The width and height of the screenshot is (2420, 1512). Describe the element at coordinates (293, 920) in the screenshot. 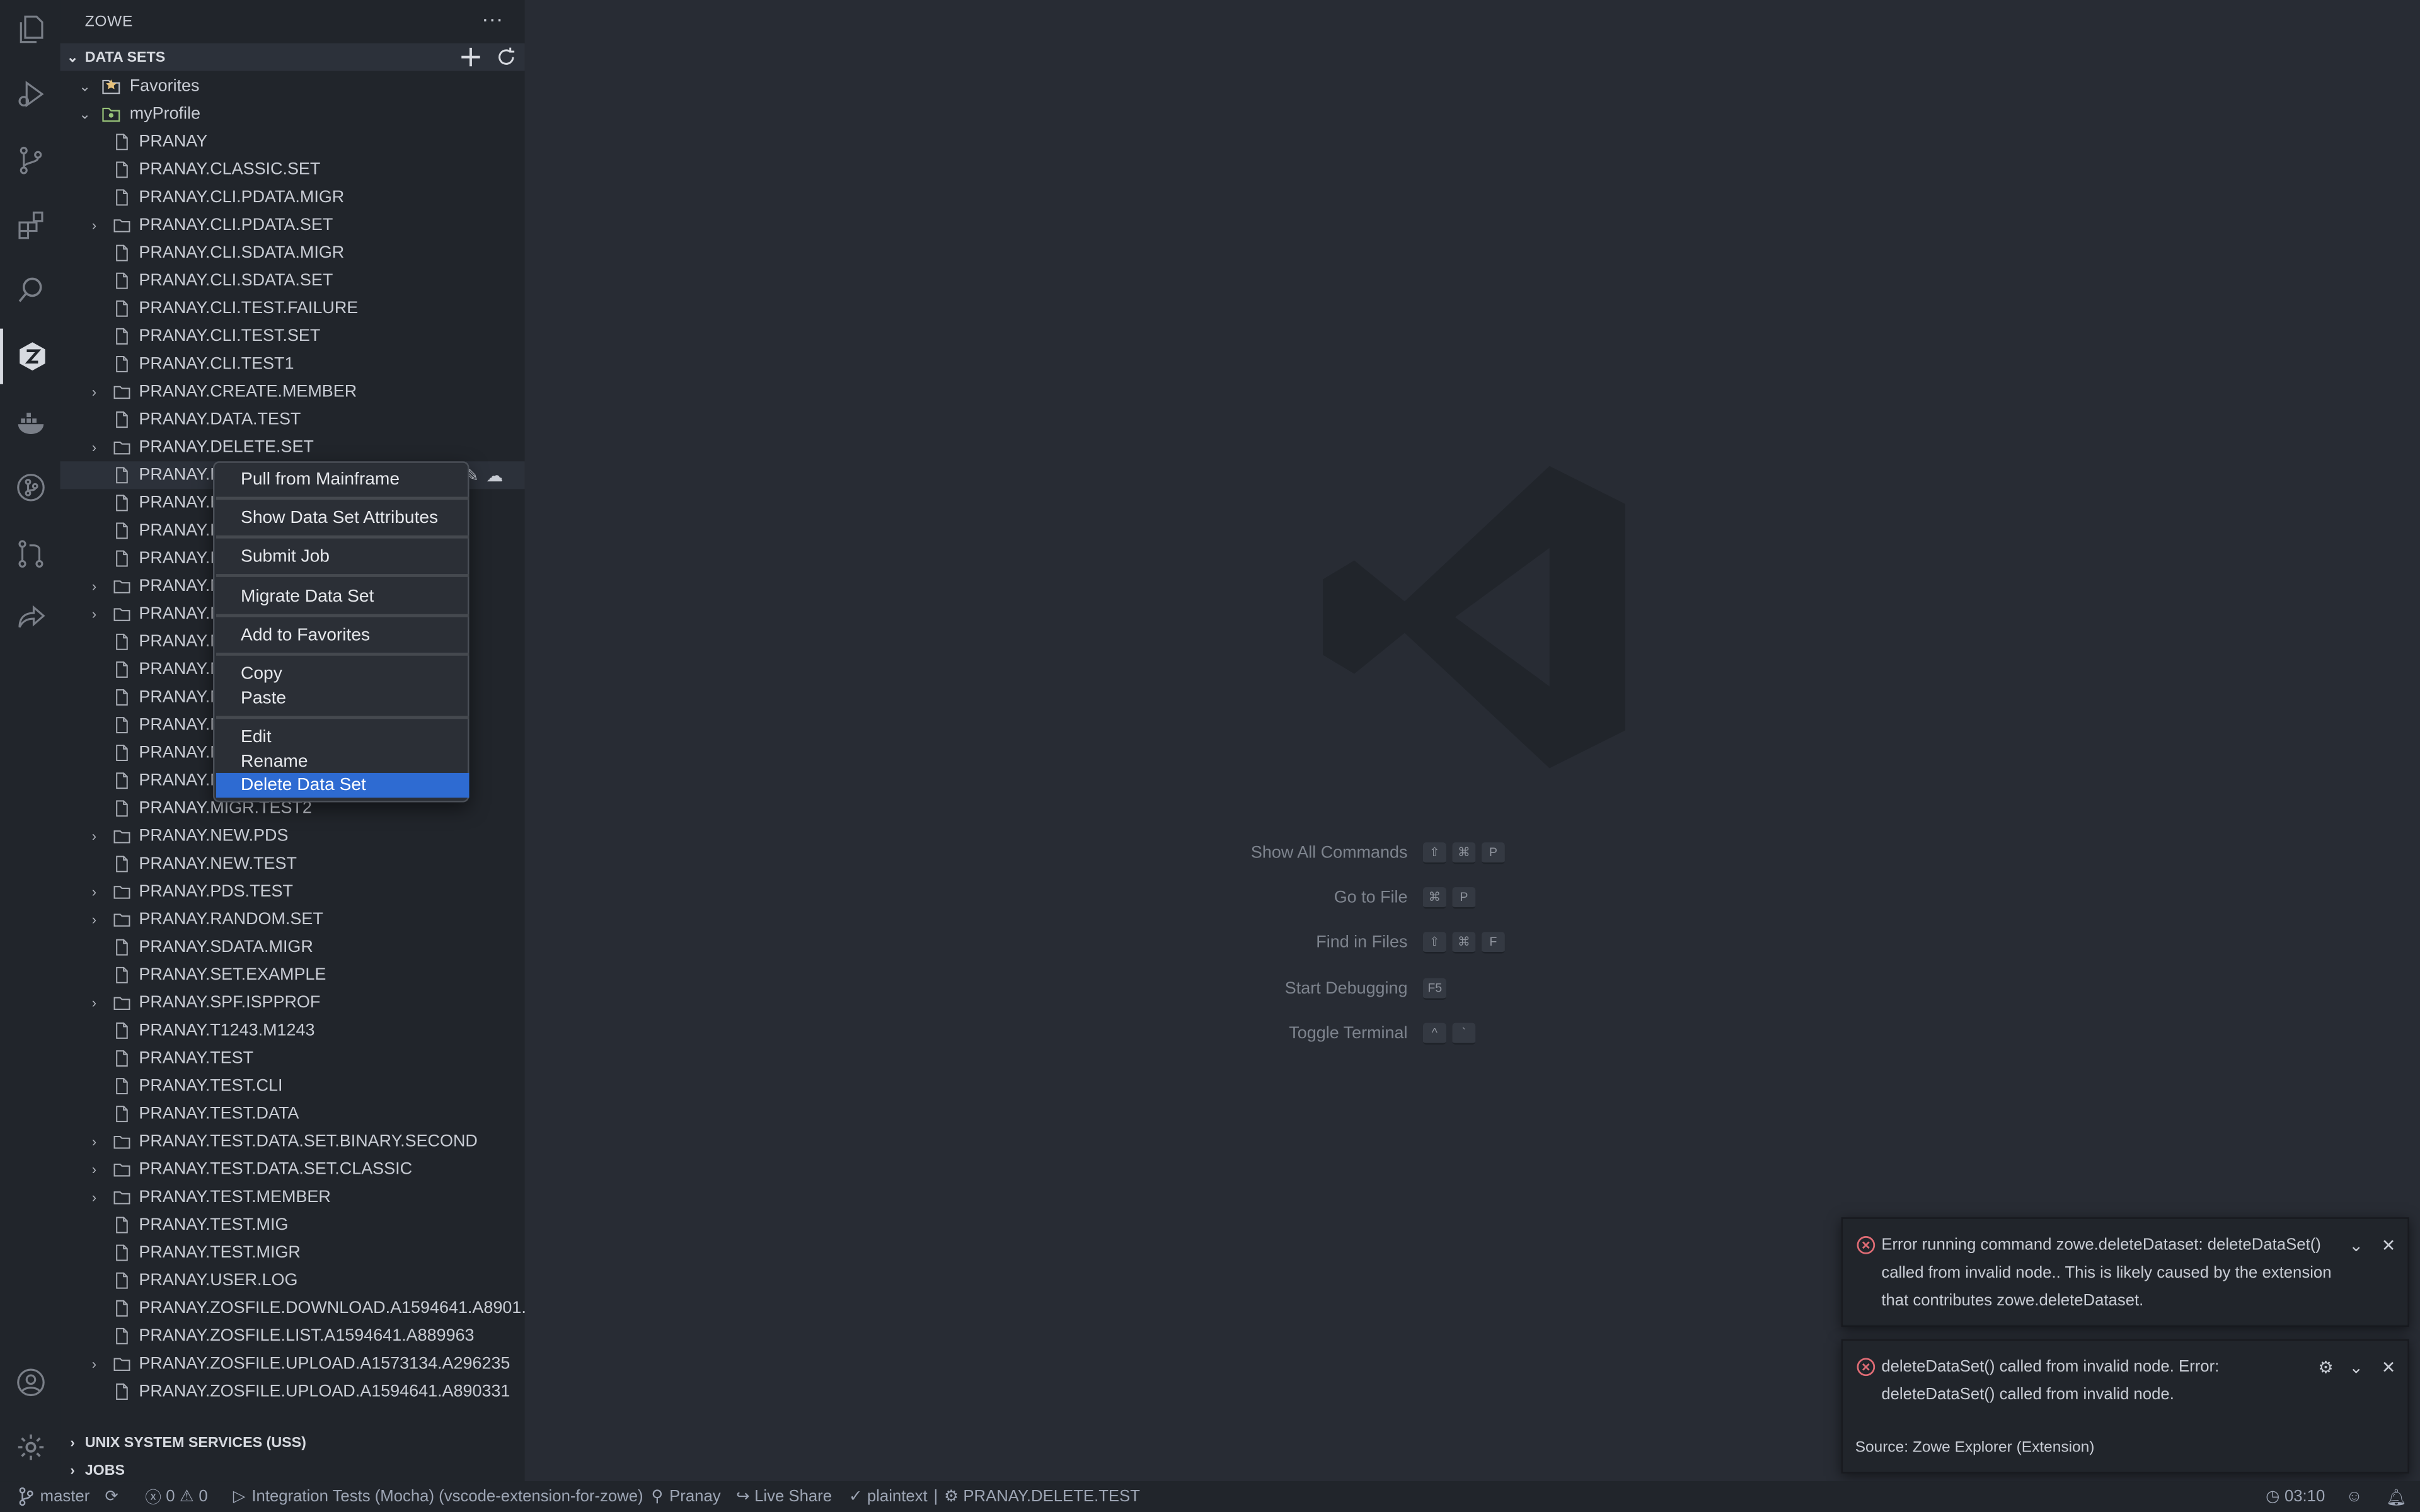

I see `data-set-pds-row: › PRANAY.RANDOM.SET` at that location.